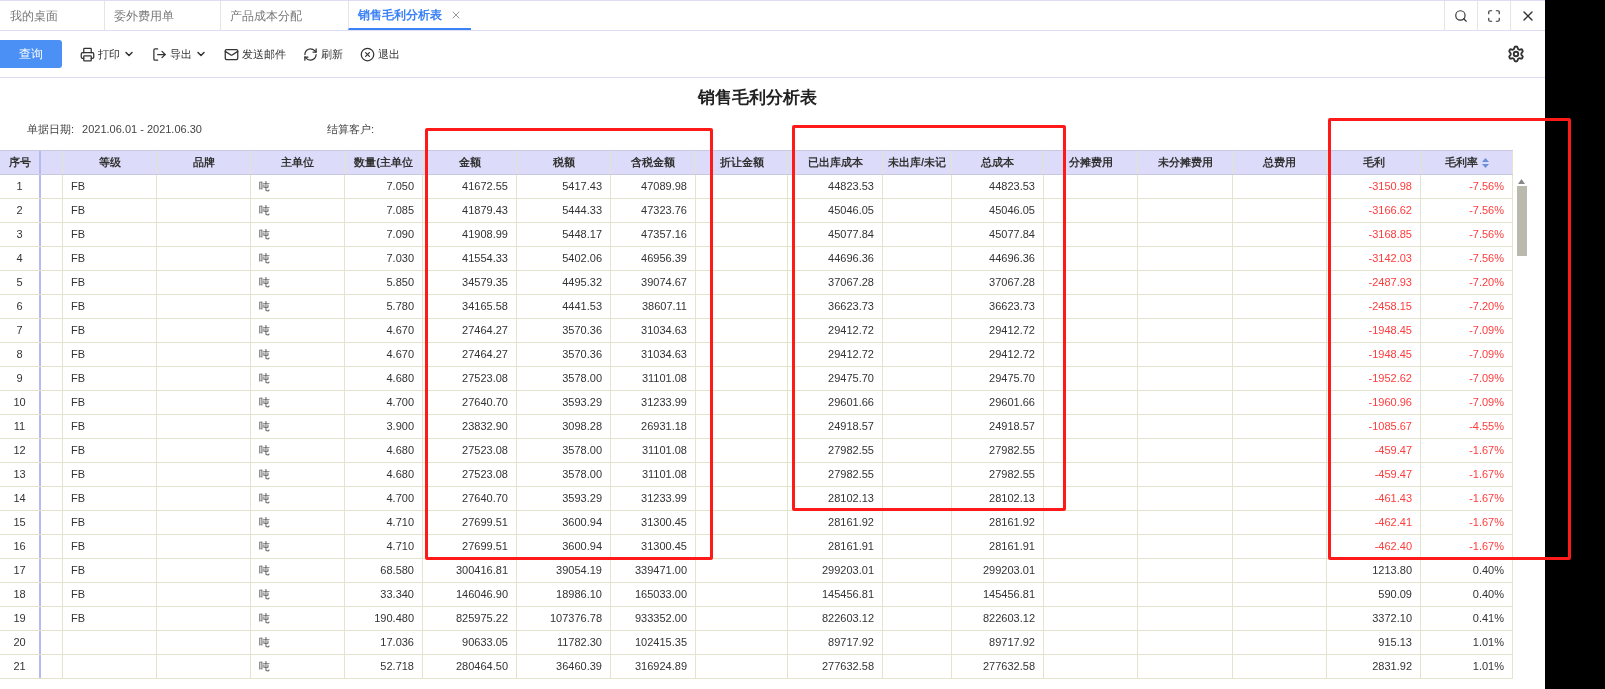 This screenshot has width=1605, height=689. Describe the element at coordinates (351, 129) in the screenshot. I see `filter-label: 结算客户:` at that location.